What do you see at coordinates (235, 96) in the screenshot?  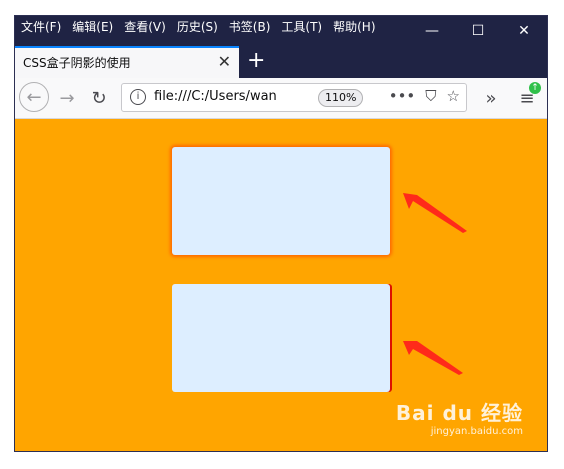 I see `url-text: file:///C:/Users/wan` at bounding box center [235, 96].